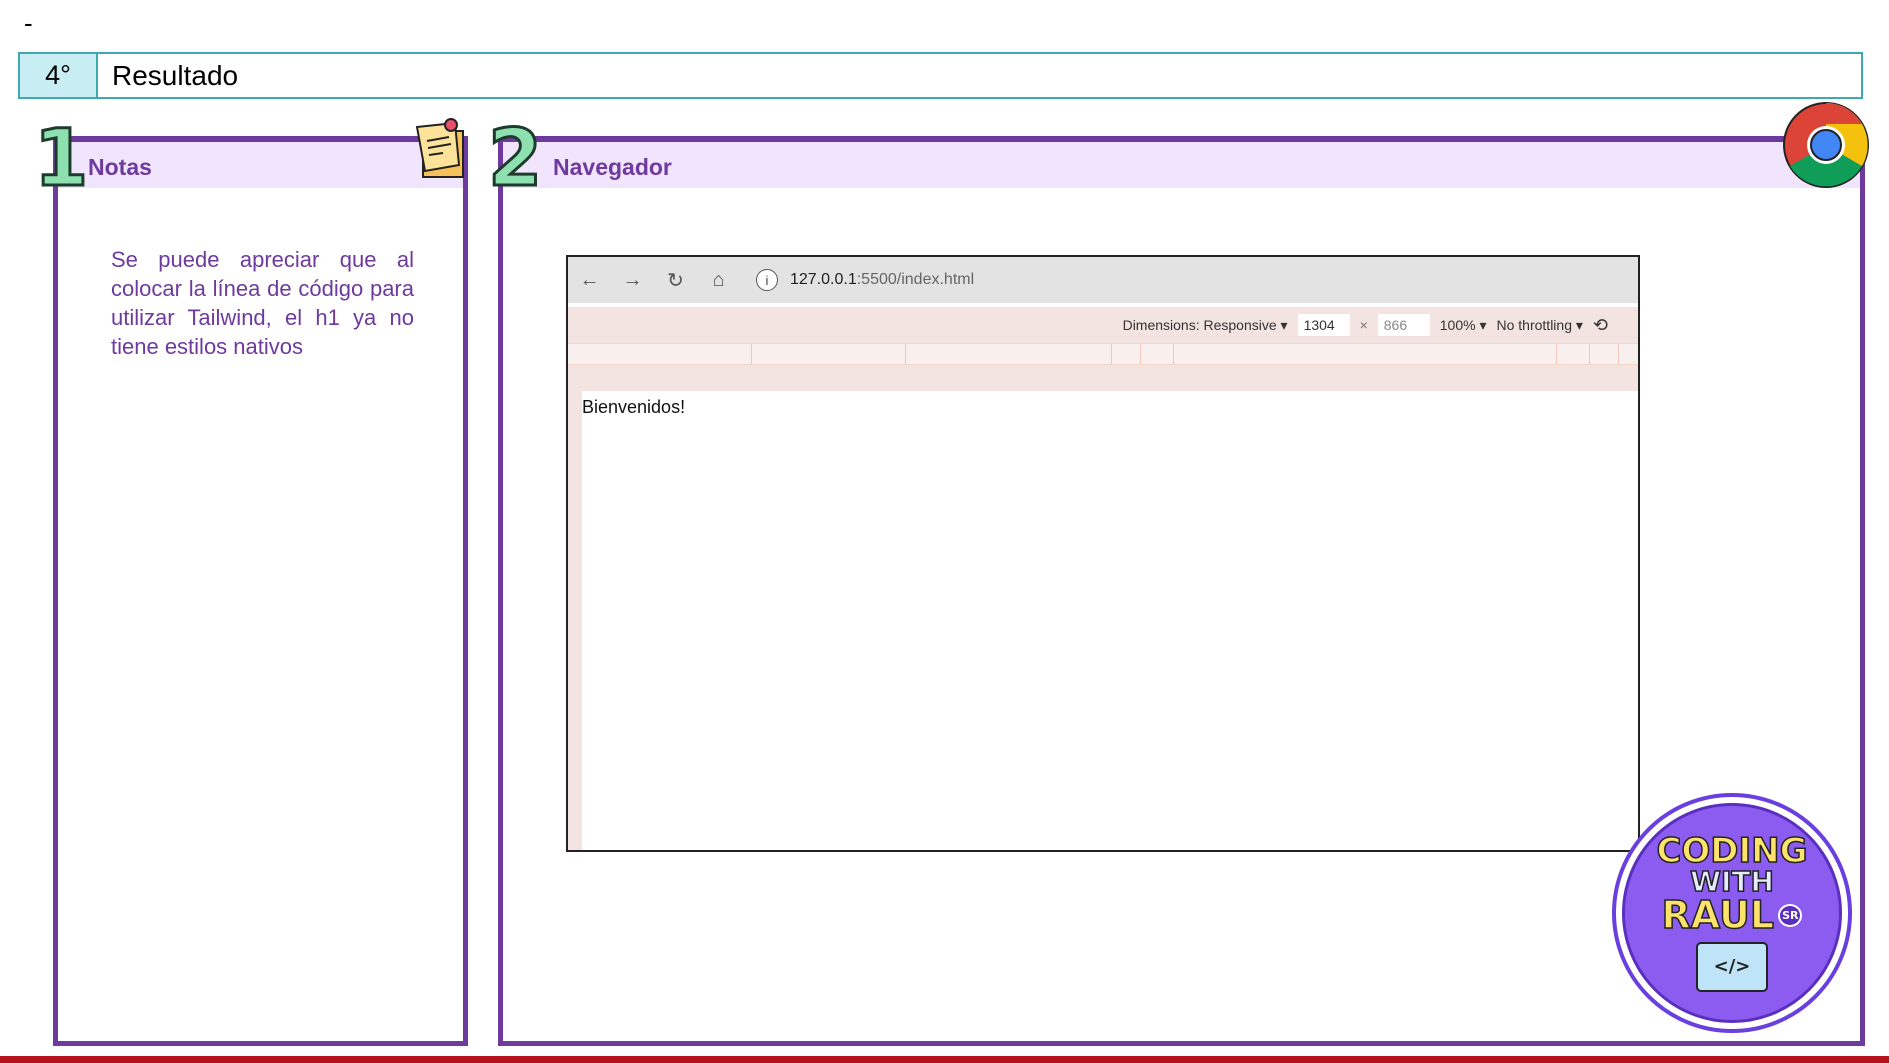  What do you see at coordinates (1403, 325) in the screenshot?
I see `height-input: 866` at bounding box center [1403, 325].